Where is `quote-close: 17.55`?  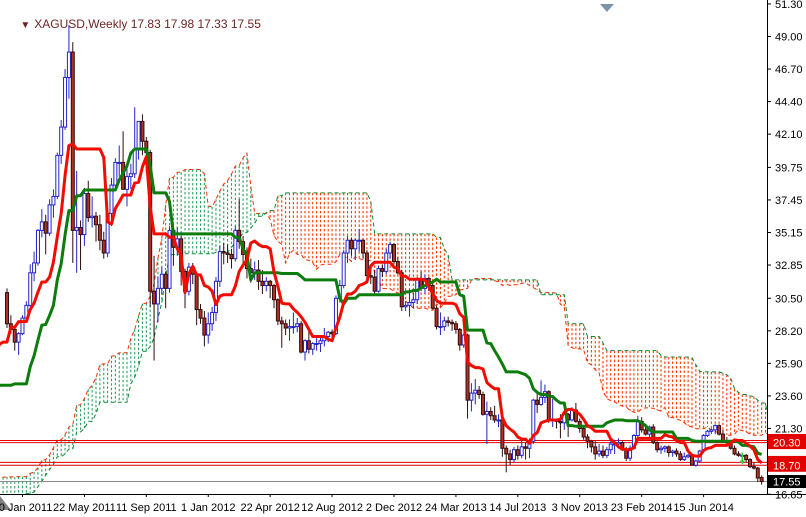
quote-close: 17.55 is located at coordinates (245, 24).